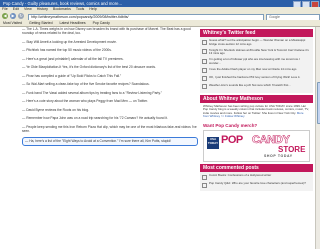 The image size is (320, 249). Describe the element at coordinates (13, 16) in the screenshot. I see `forward-icon: ▶` at that location.